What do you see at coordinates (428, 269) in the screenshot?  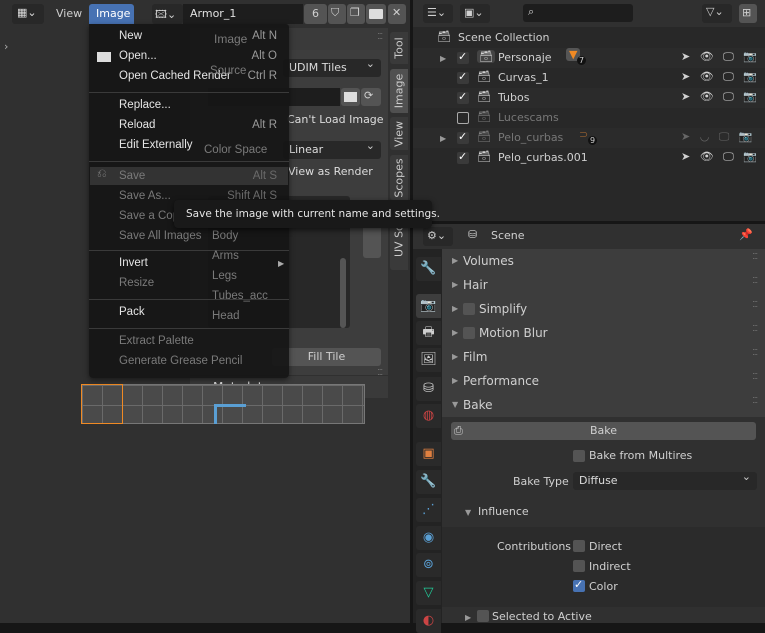 I see `tab-tool: 🔧` at bounding box center [428, 269].